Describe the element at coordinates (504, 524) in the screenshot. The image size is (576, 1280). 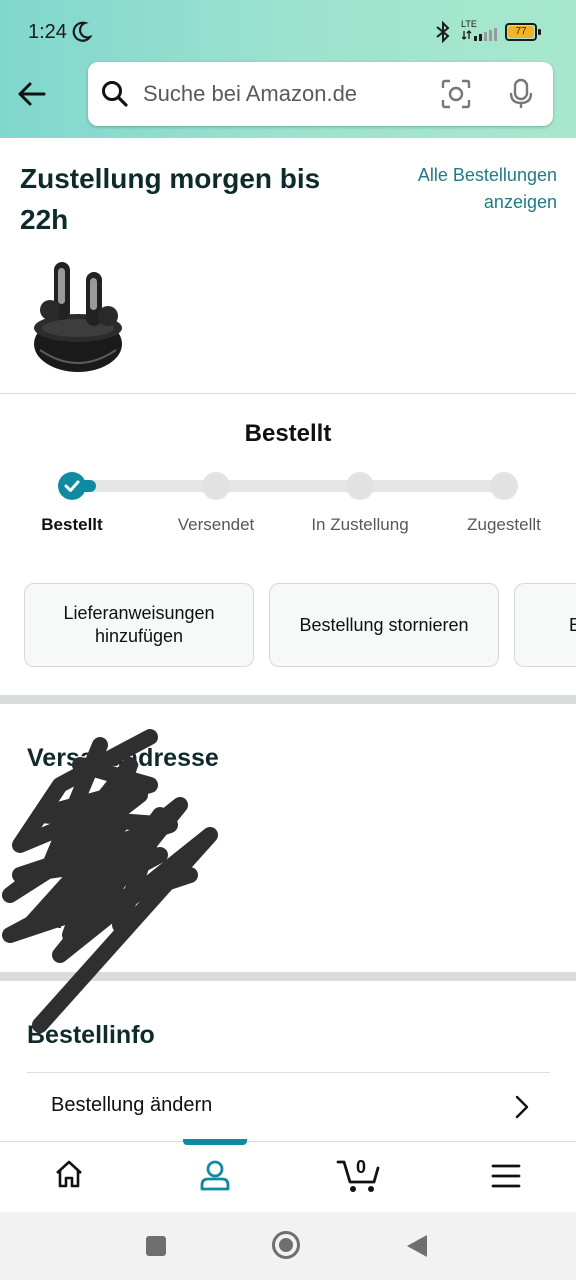
I see `step-label-delivered: Zugestellt` at that location.